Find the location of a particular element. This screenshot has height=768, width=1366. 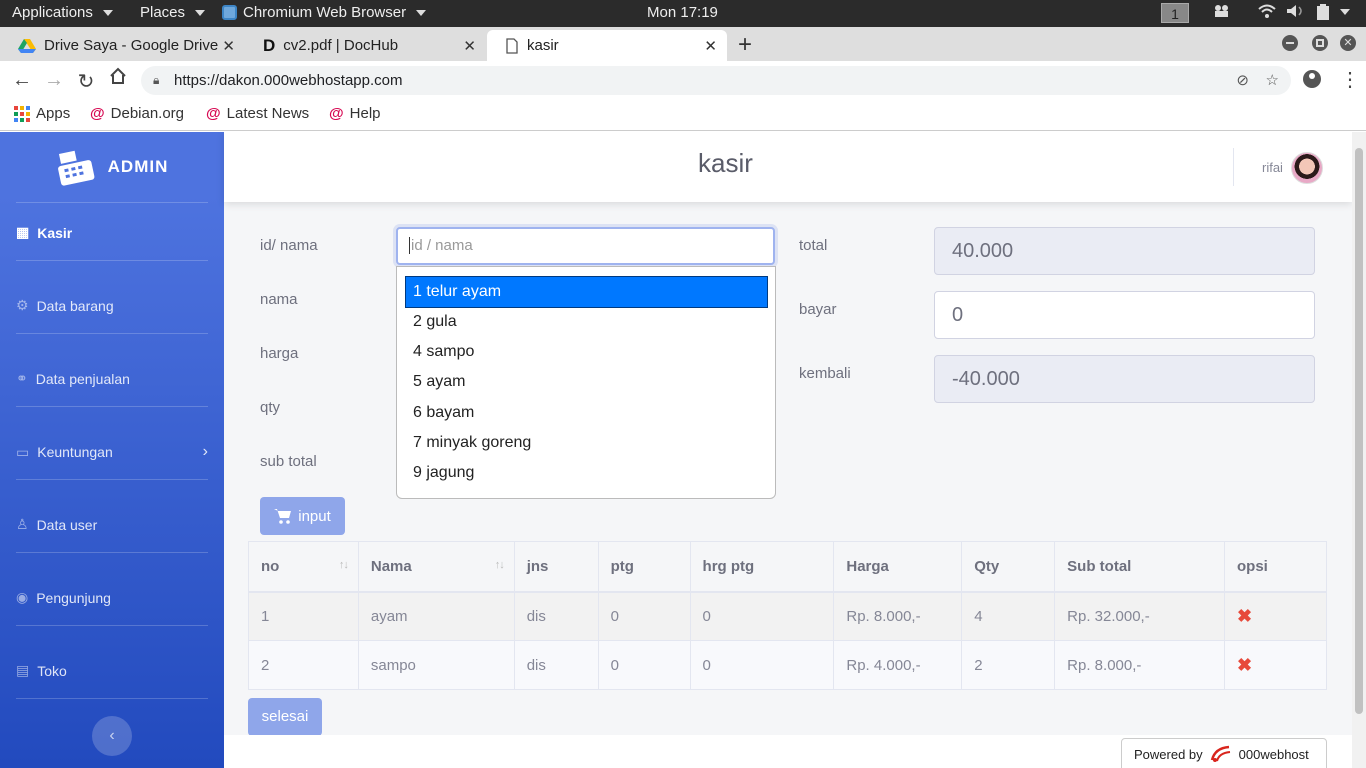

video-icon is located at coordinates (1222, 11).